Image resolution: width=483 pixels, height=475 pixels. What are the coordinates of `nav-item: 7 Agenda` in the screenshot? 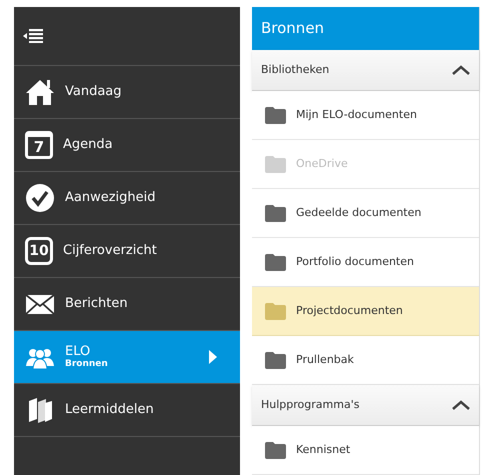 It's located at (127, 145).